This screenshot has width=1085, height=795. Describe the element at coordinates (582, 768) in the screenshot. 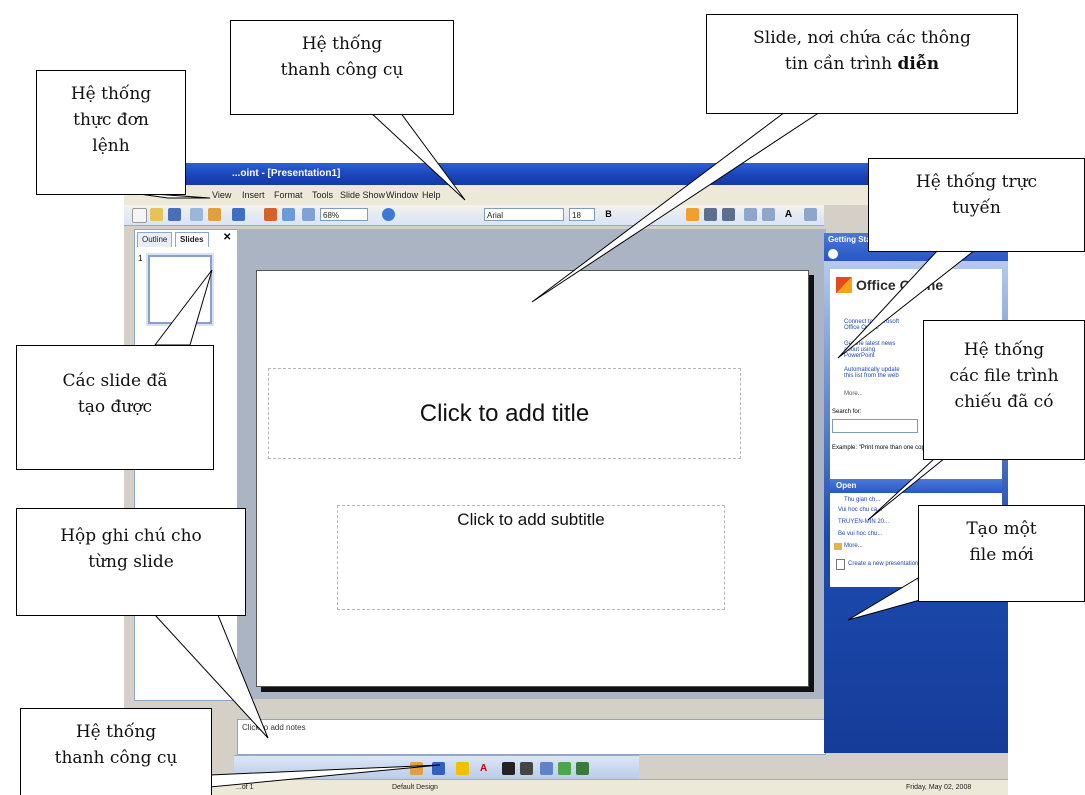

I see `3d-icon` at that location.